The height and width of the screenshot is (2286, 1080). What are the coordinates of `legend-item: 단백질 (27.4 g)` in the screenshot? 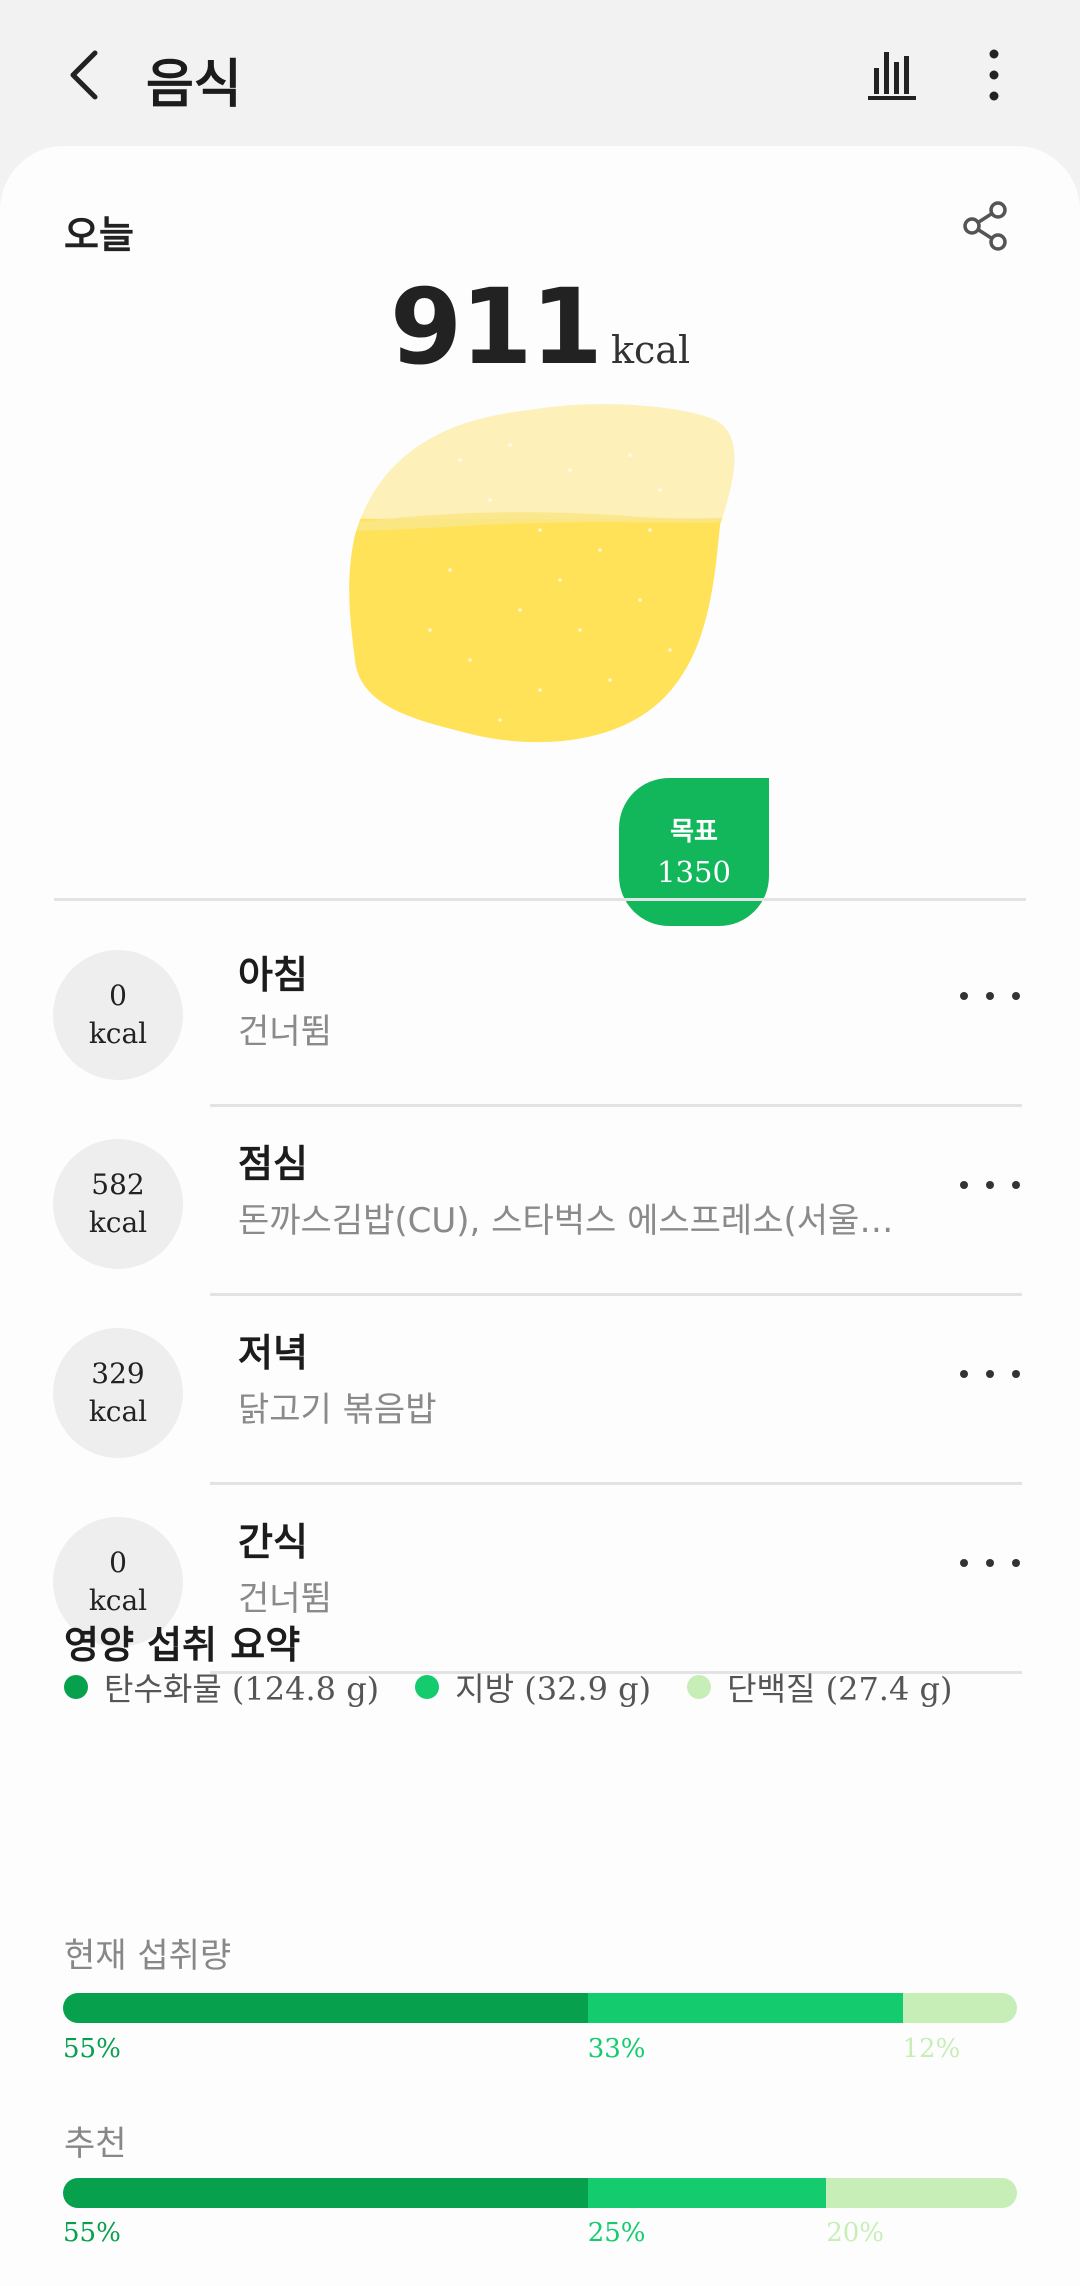 It's located at (819, 1687).